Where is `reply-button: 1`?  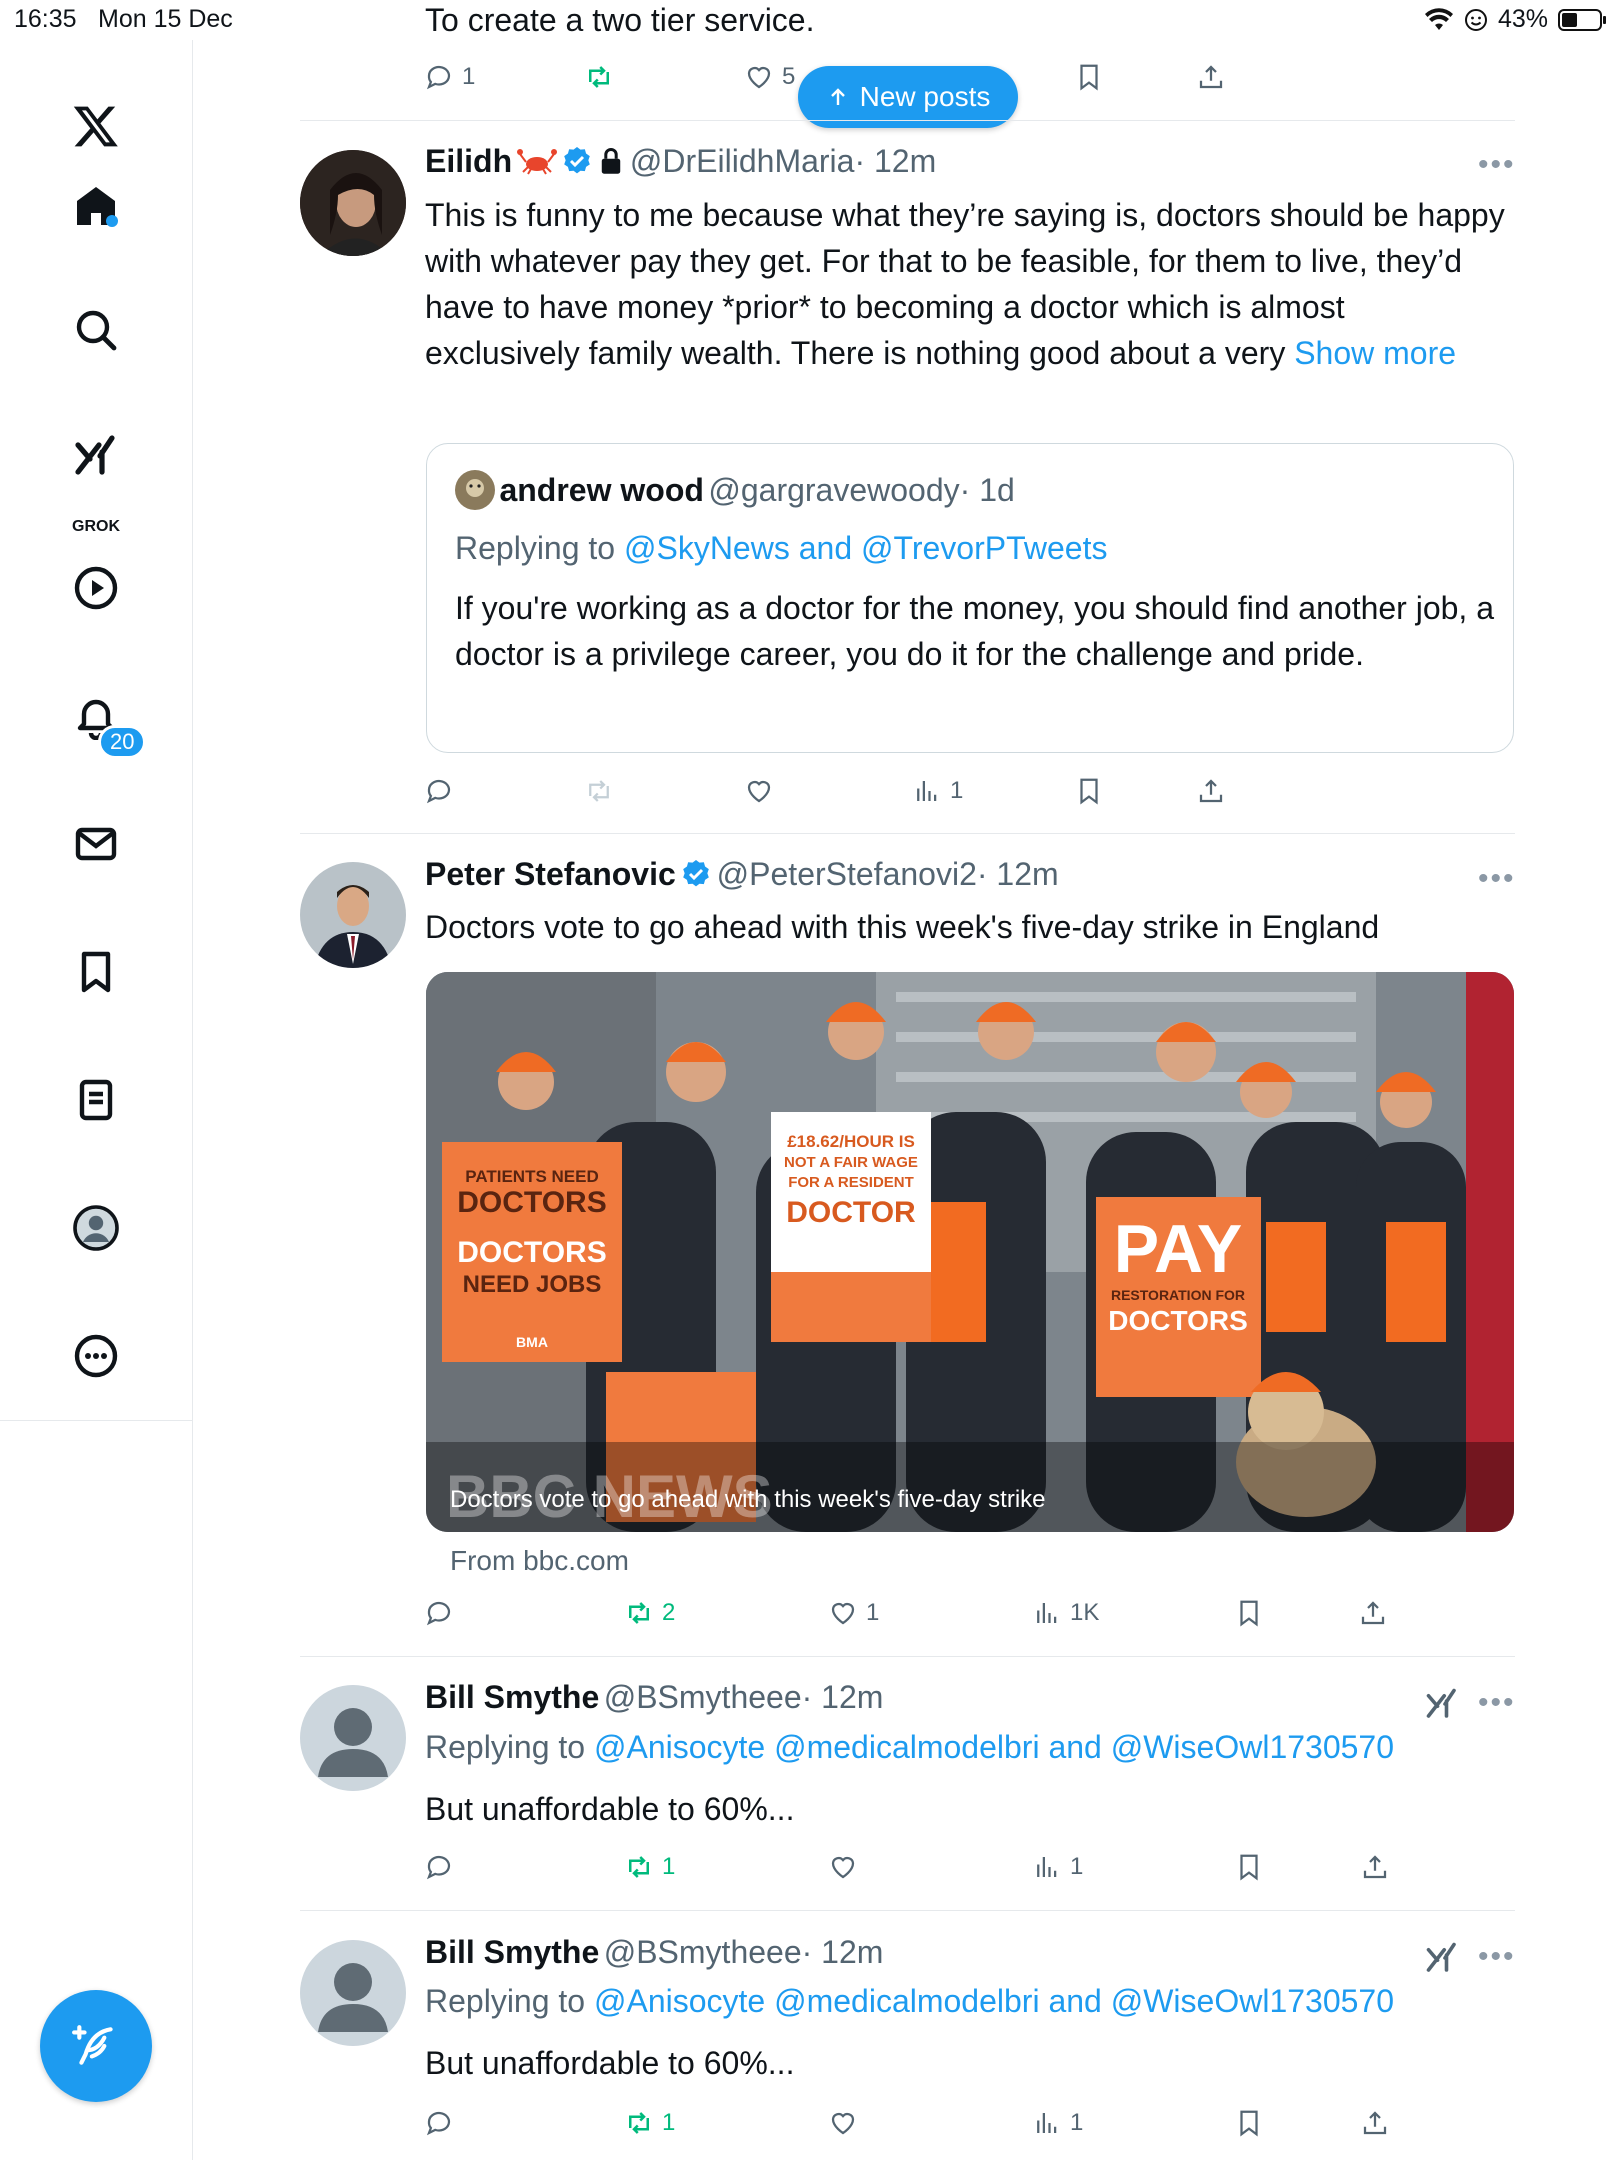
reply-button: 1 is located at coordinates (449, 77).